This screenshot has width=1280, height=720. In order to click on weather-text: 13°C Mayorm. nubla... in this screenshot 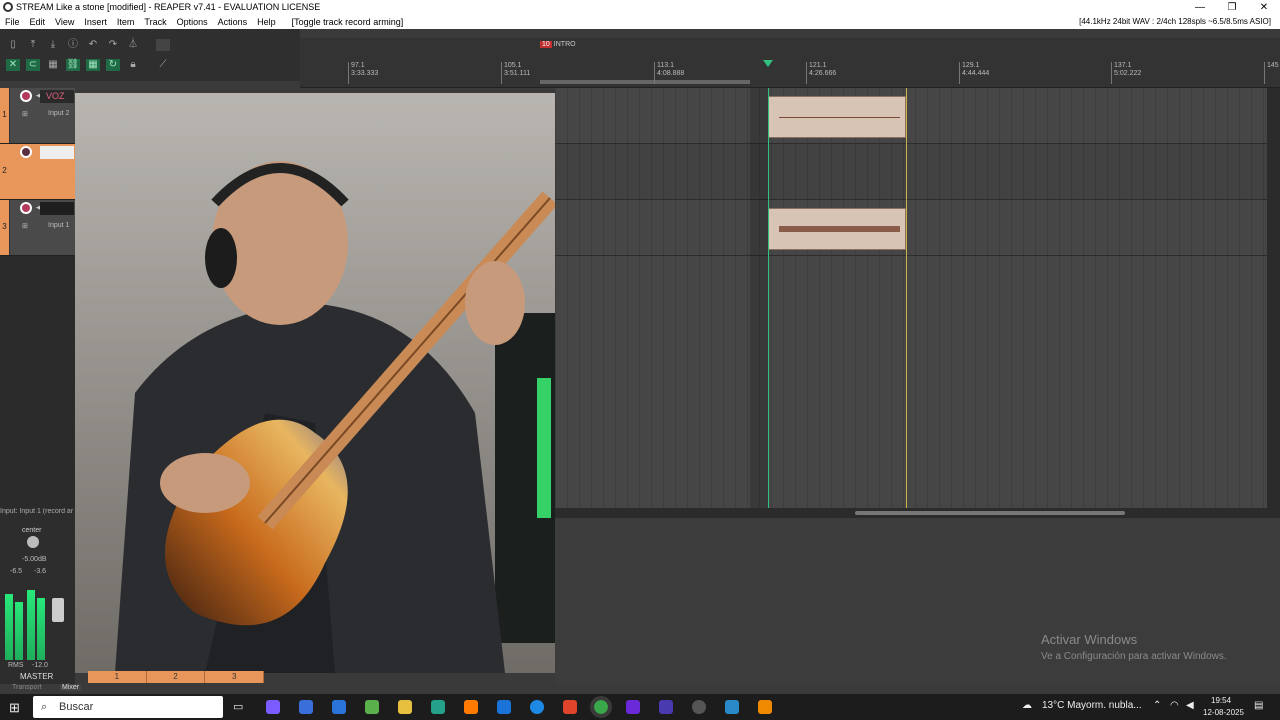, I will do `click(1092, 705)`.